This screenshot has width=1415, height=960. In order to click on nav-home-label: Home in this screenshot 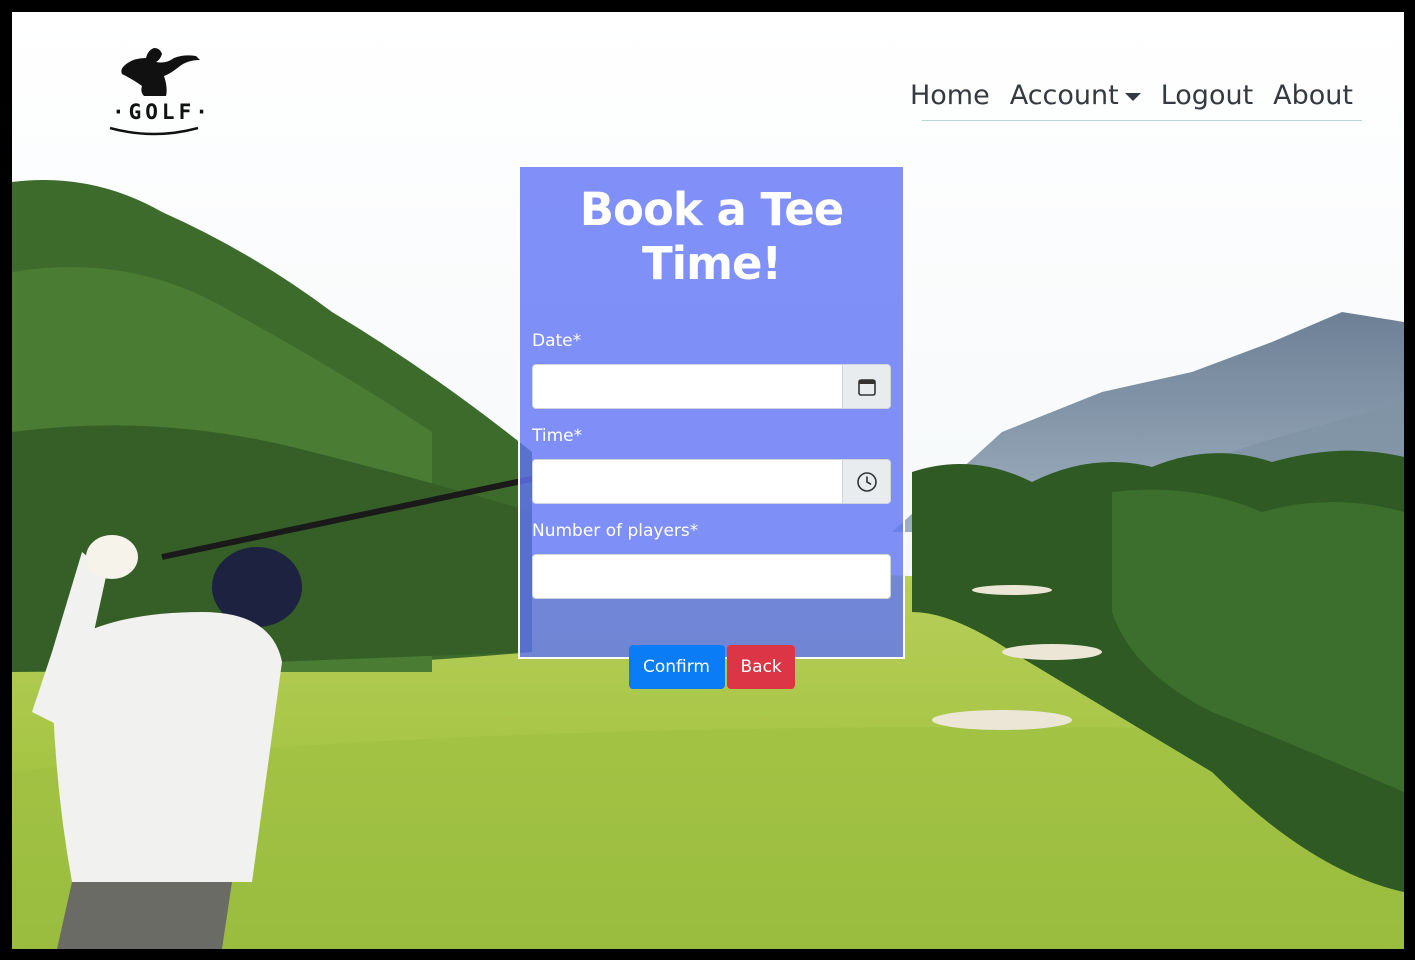, I will do `click(949, 95)`.